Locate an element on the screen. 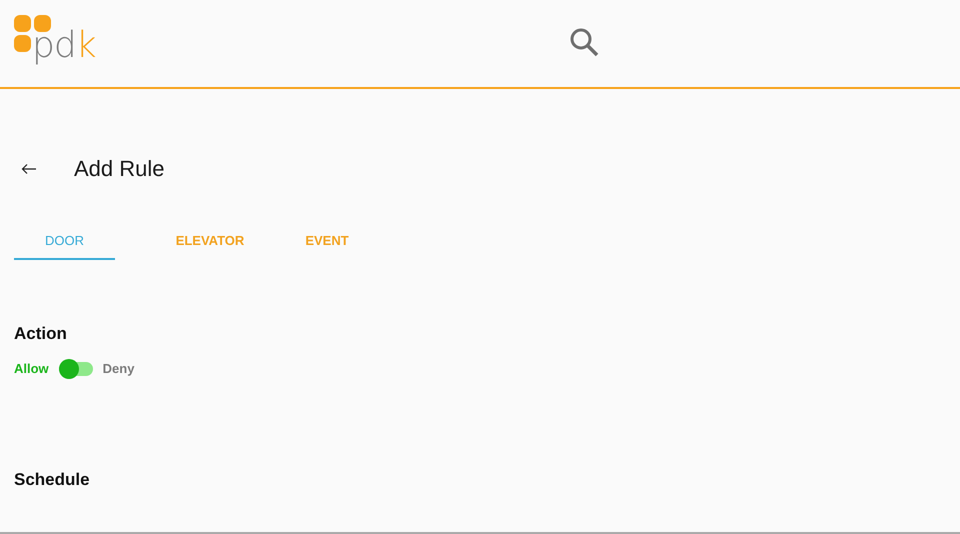 The height and width of the screenshot is (534, 960). search-icon is located at coordinates (584, 42).